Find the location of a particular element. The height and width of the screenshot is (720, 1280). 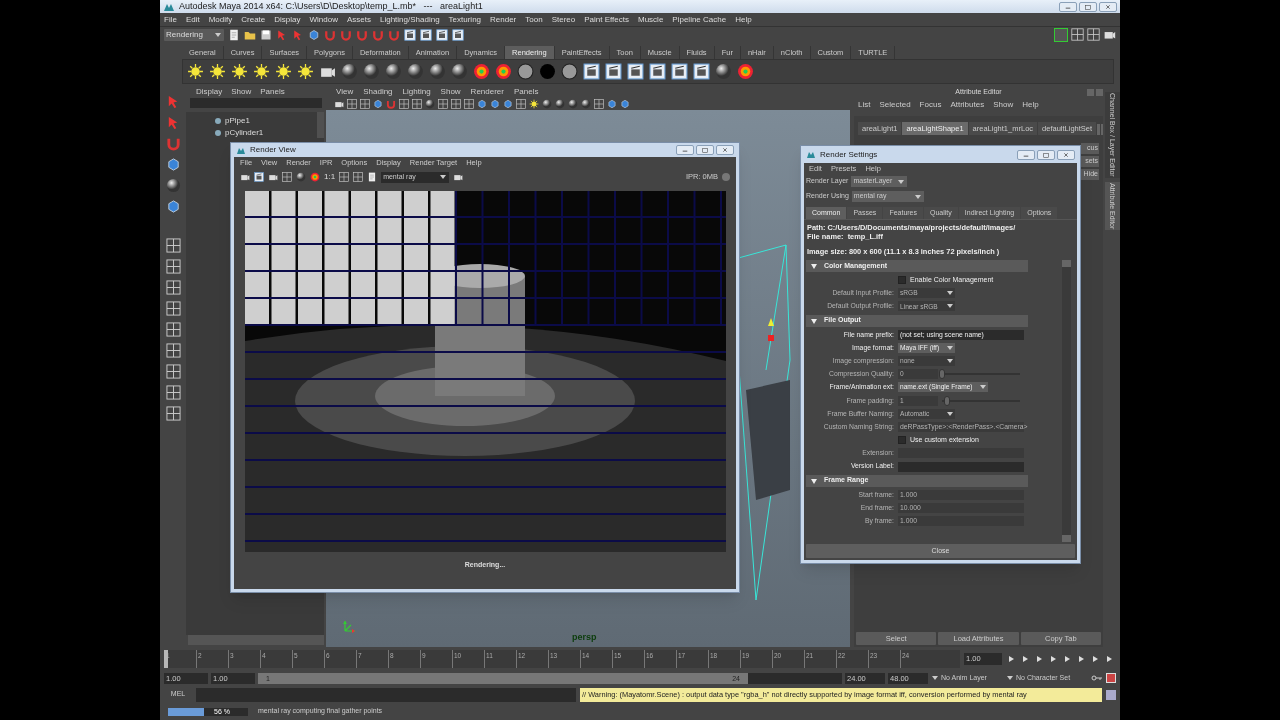

menu-item: Display is located at coordinates (287, 19).